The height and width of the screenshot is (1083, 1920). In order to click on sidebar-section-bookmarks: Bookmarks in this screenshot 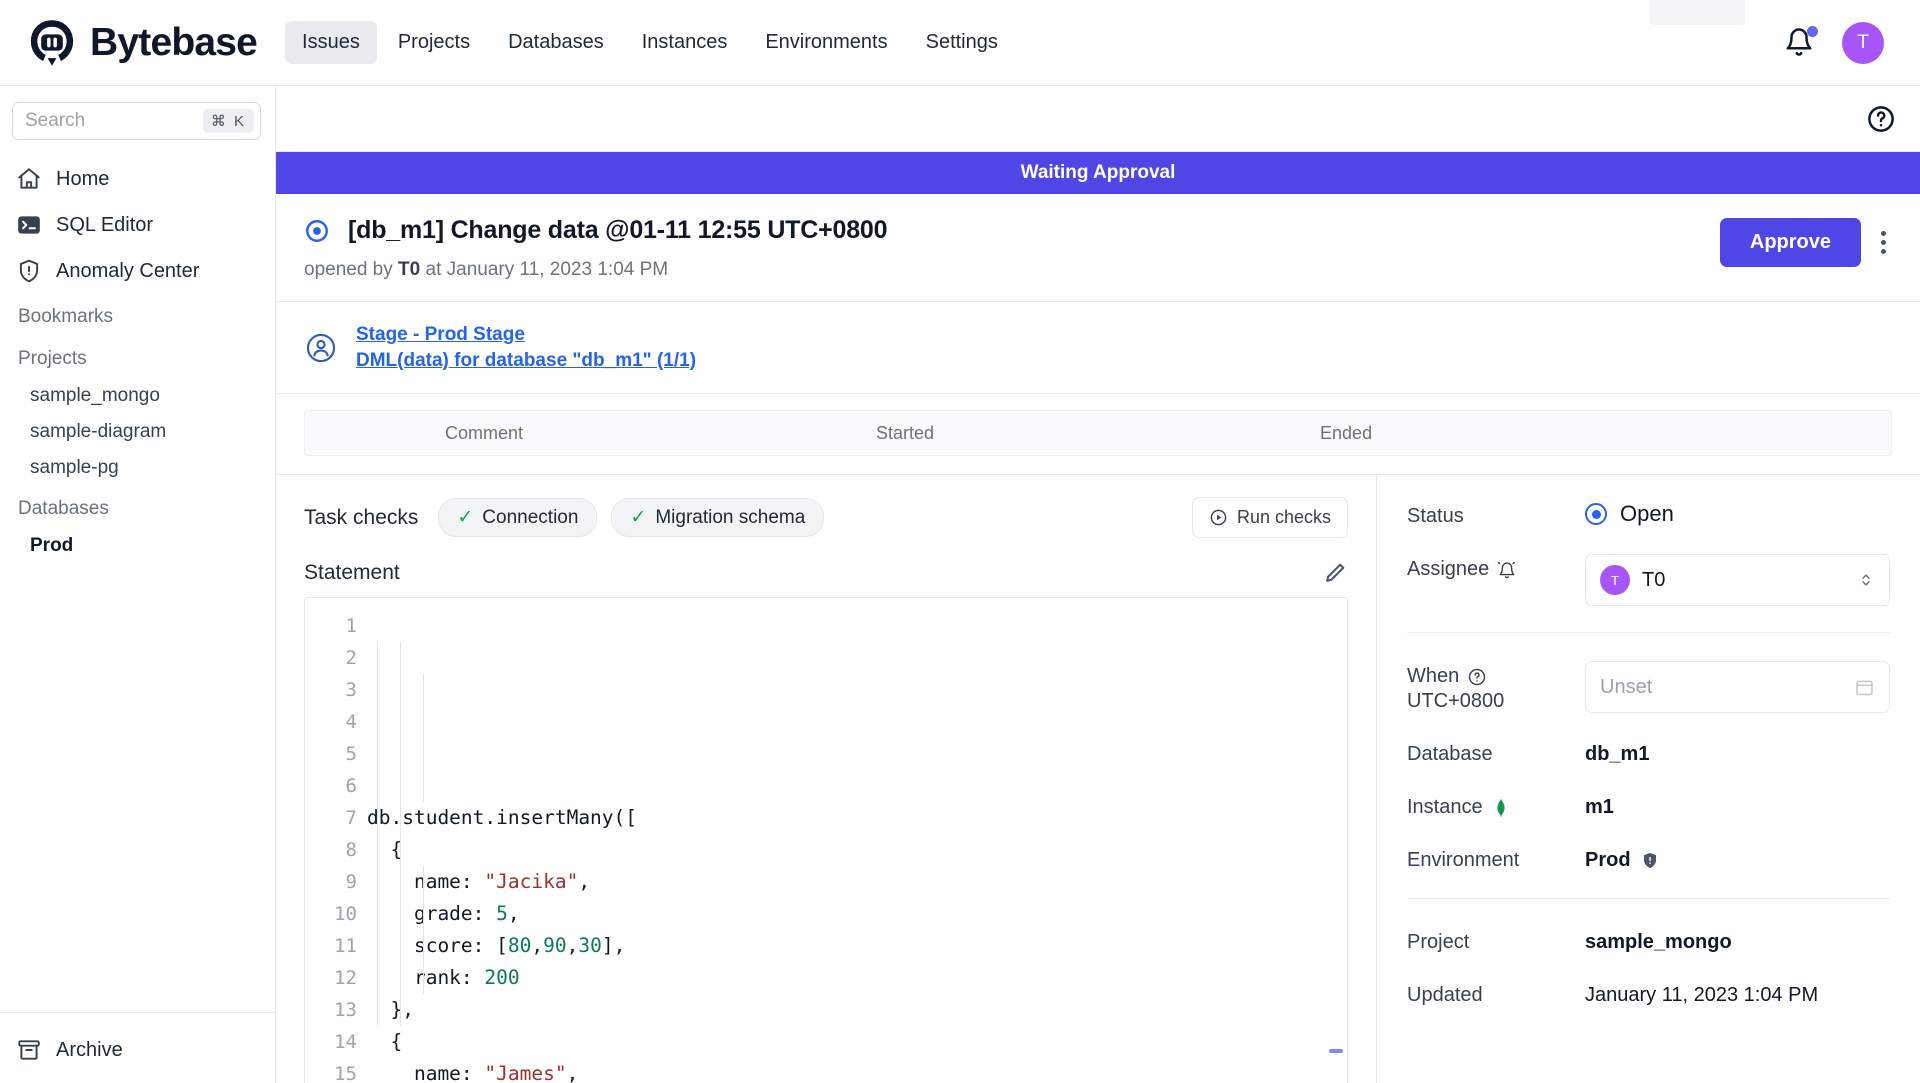, I will do `click(137, 315)`.